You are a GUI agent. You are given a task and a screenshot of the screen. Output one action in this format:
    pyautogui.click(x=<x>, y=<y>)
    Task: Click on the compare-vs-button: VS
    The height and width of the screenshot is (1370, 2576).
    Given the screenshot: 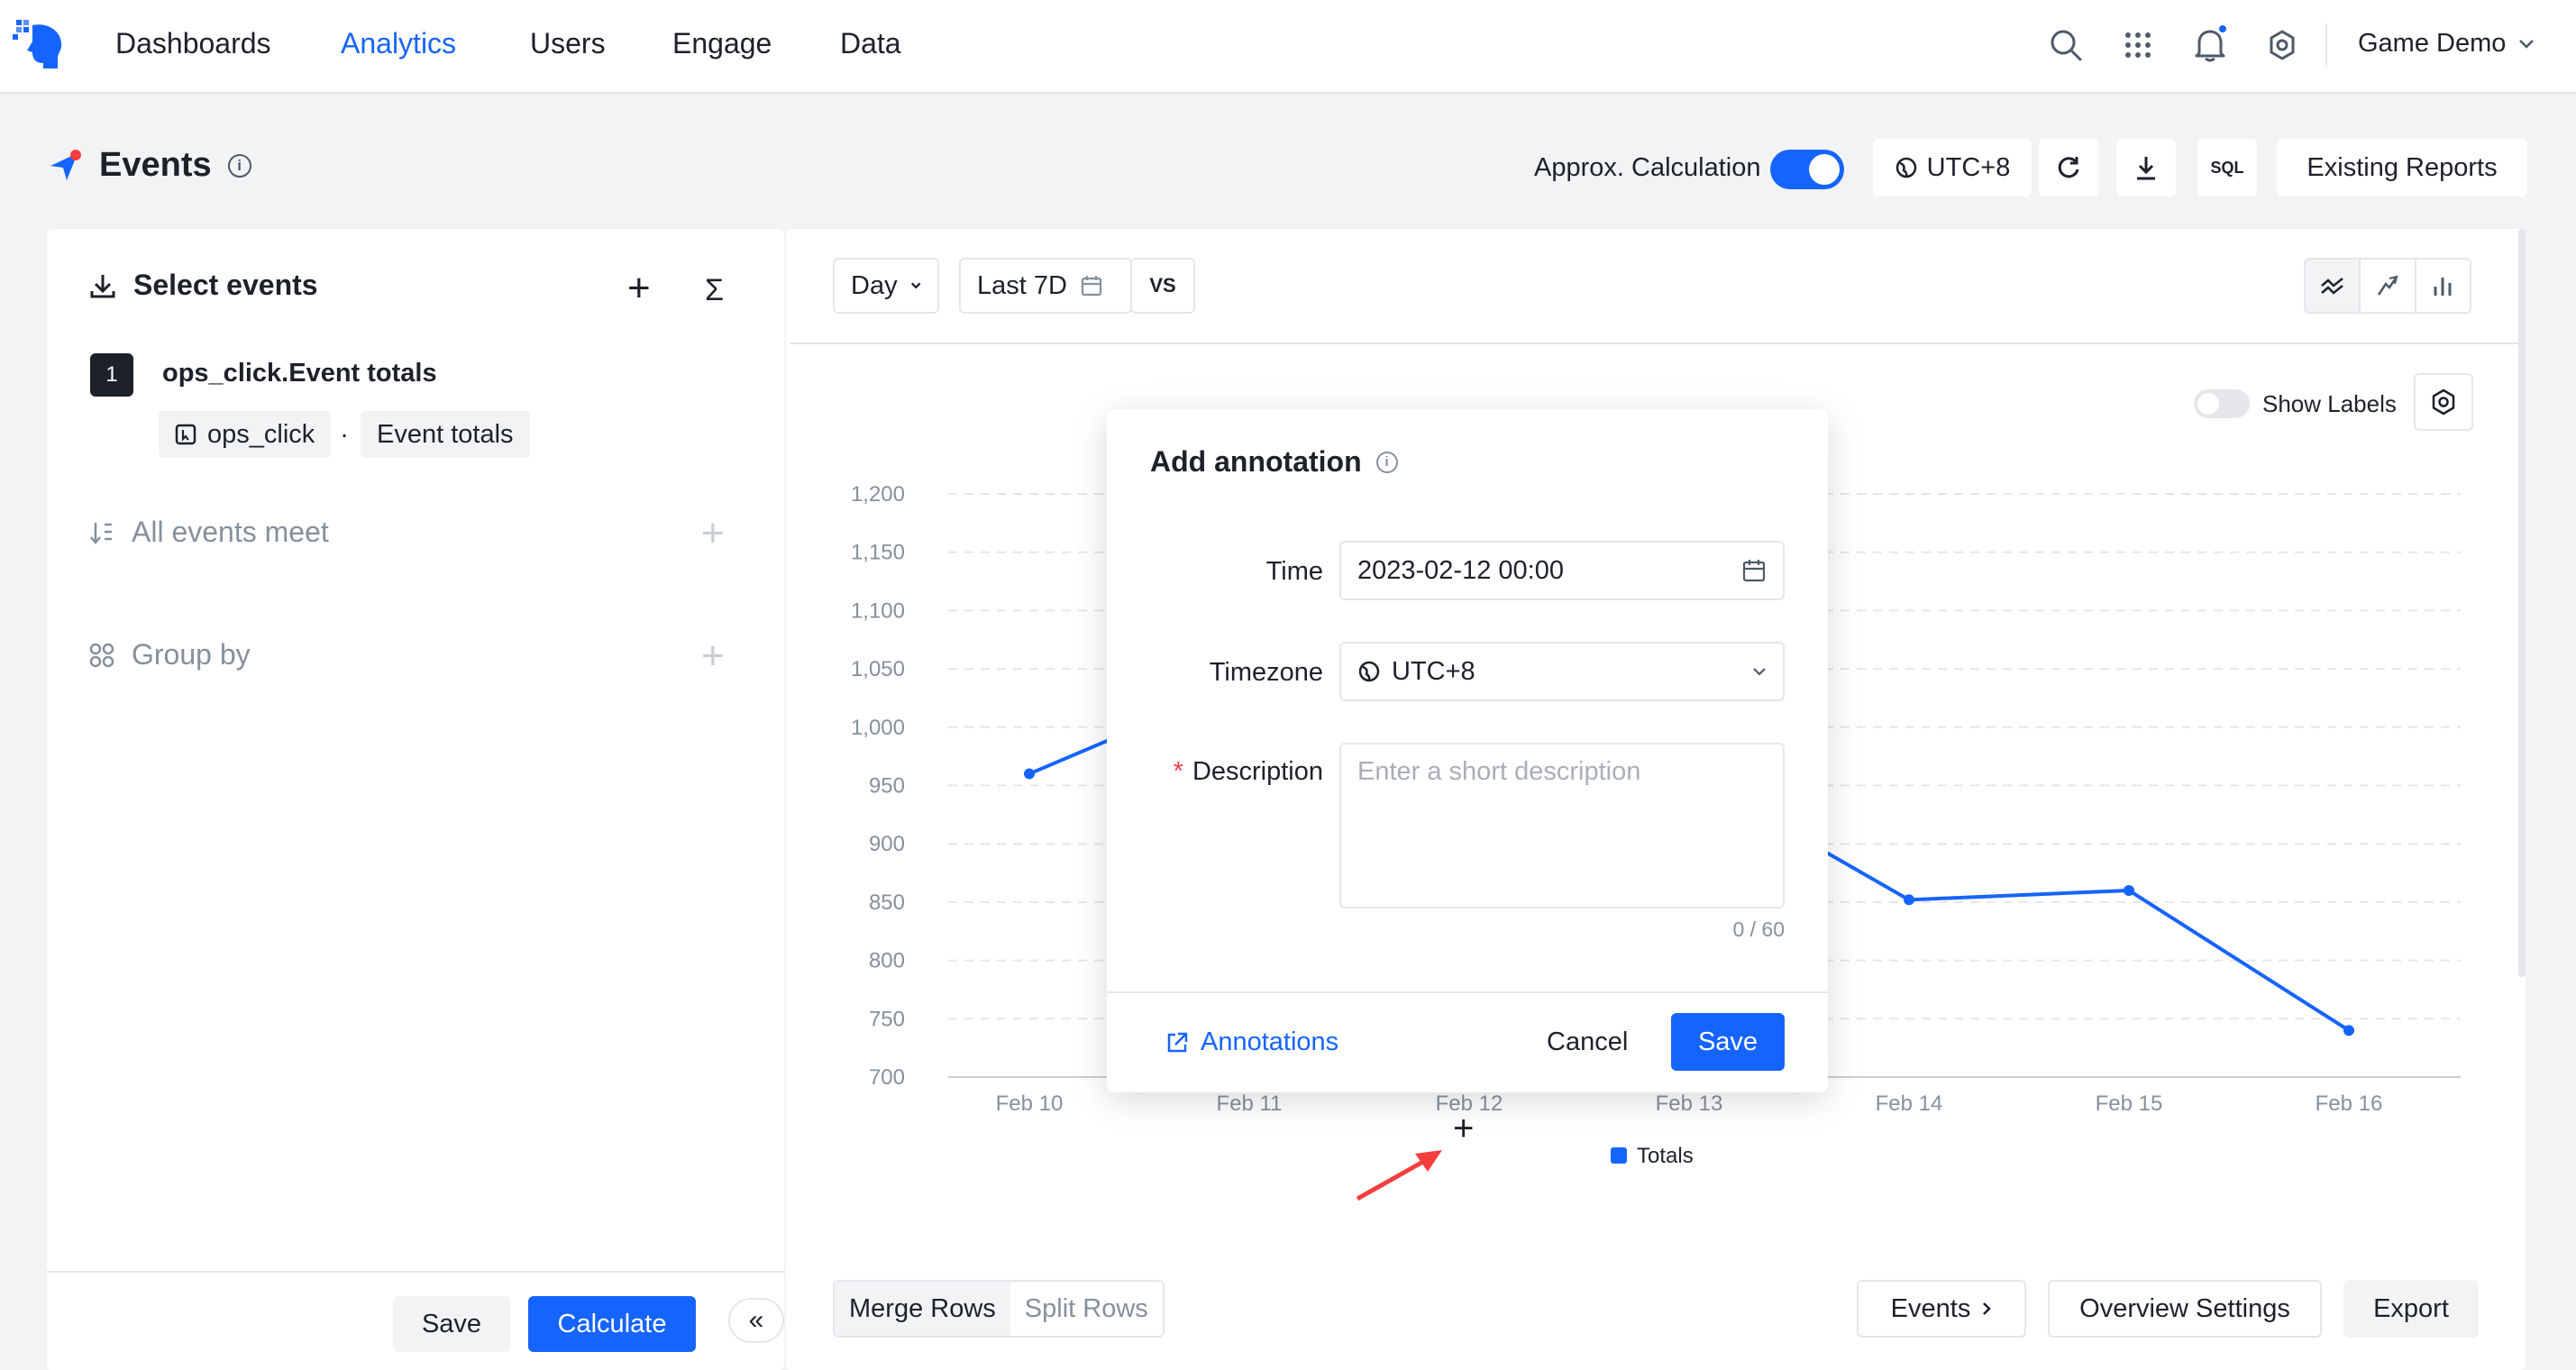 What is the action you would take?
    pyautogui.click(x=1162, y=286)
    